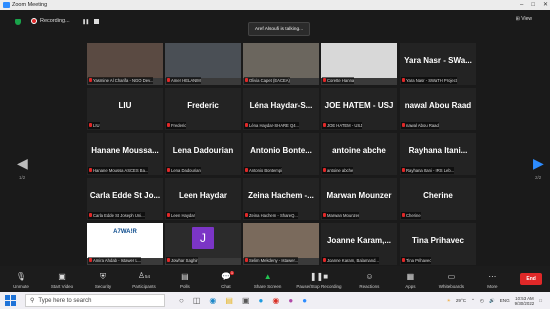 The image size is (550, 309). What do you see at coordinates (268, 281) in the screenshot?
I see `share-screen-button: ▲ Share Screen` at bounding box center [268, 281].